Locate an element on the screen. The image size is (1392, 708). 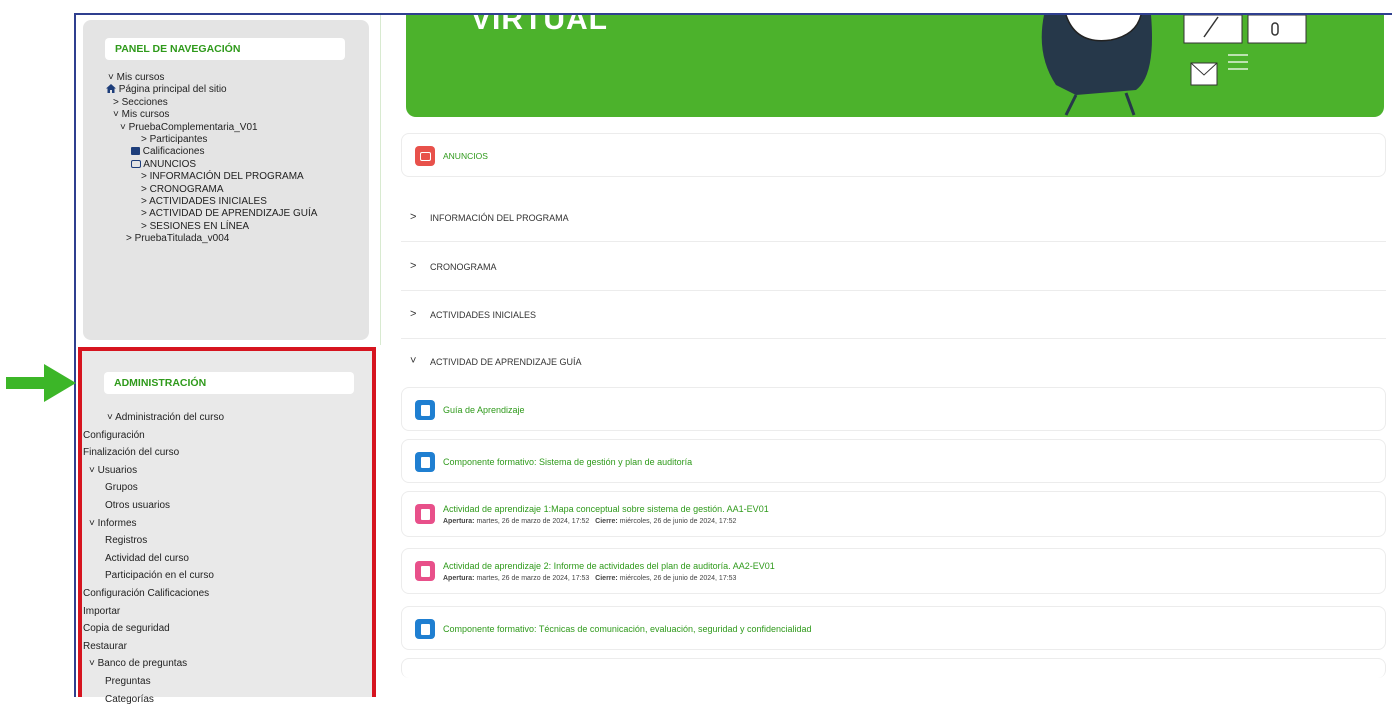
admin-item: ˅ Banco de preguntas is located at coordinates (156, 664).